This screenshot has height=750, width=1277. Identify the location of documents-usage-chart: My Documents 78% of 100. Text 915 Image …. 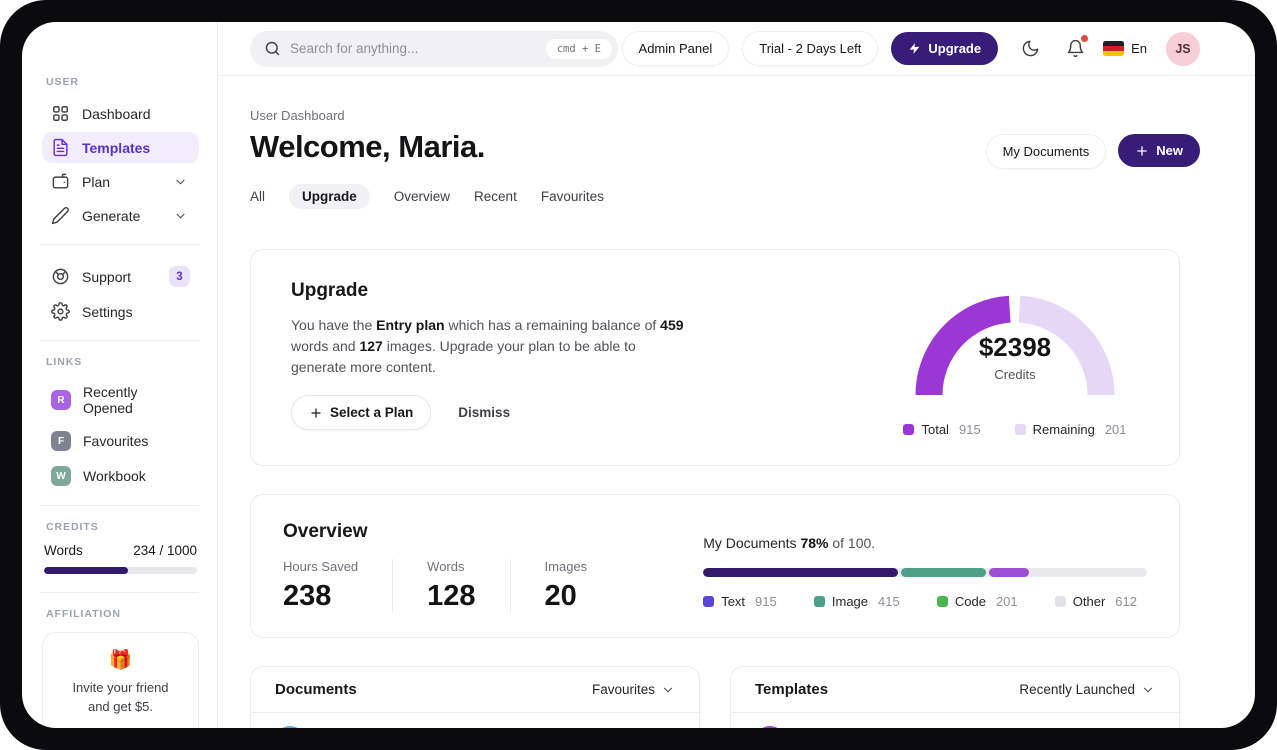
(925, 574).